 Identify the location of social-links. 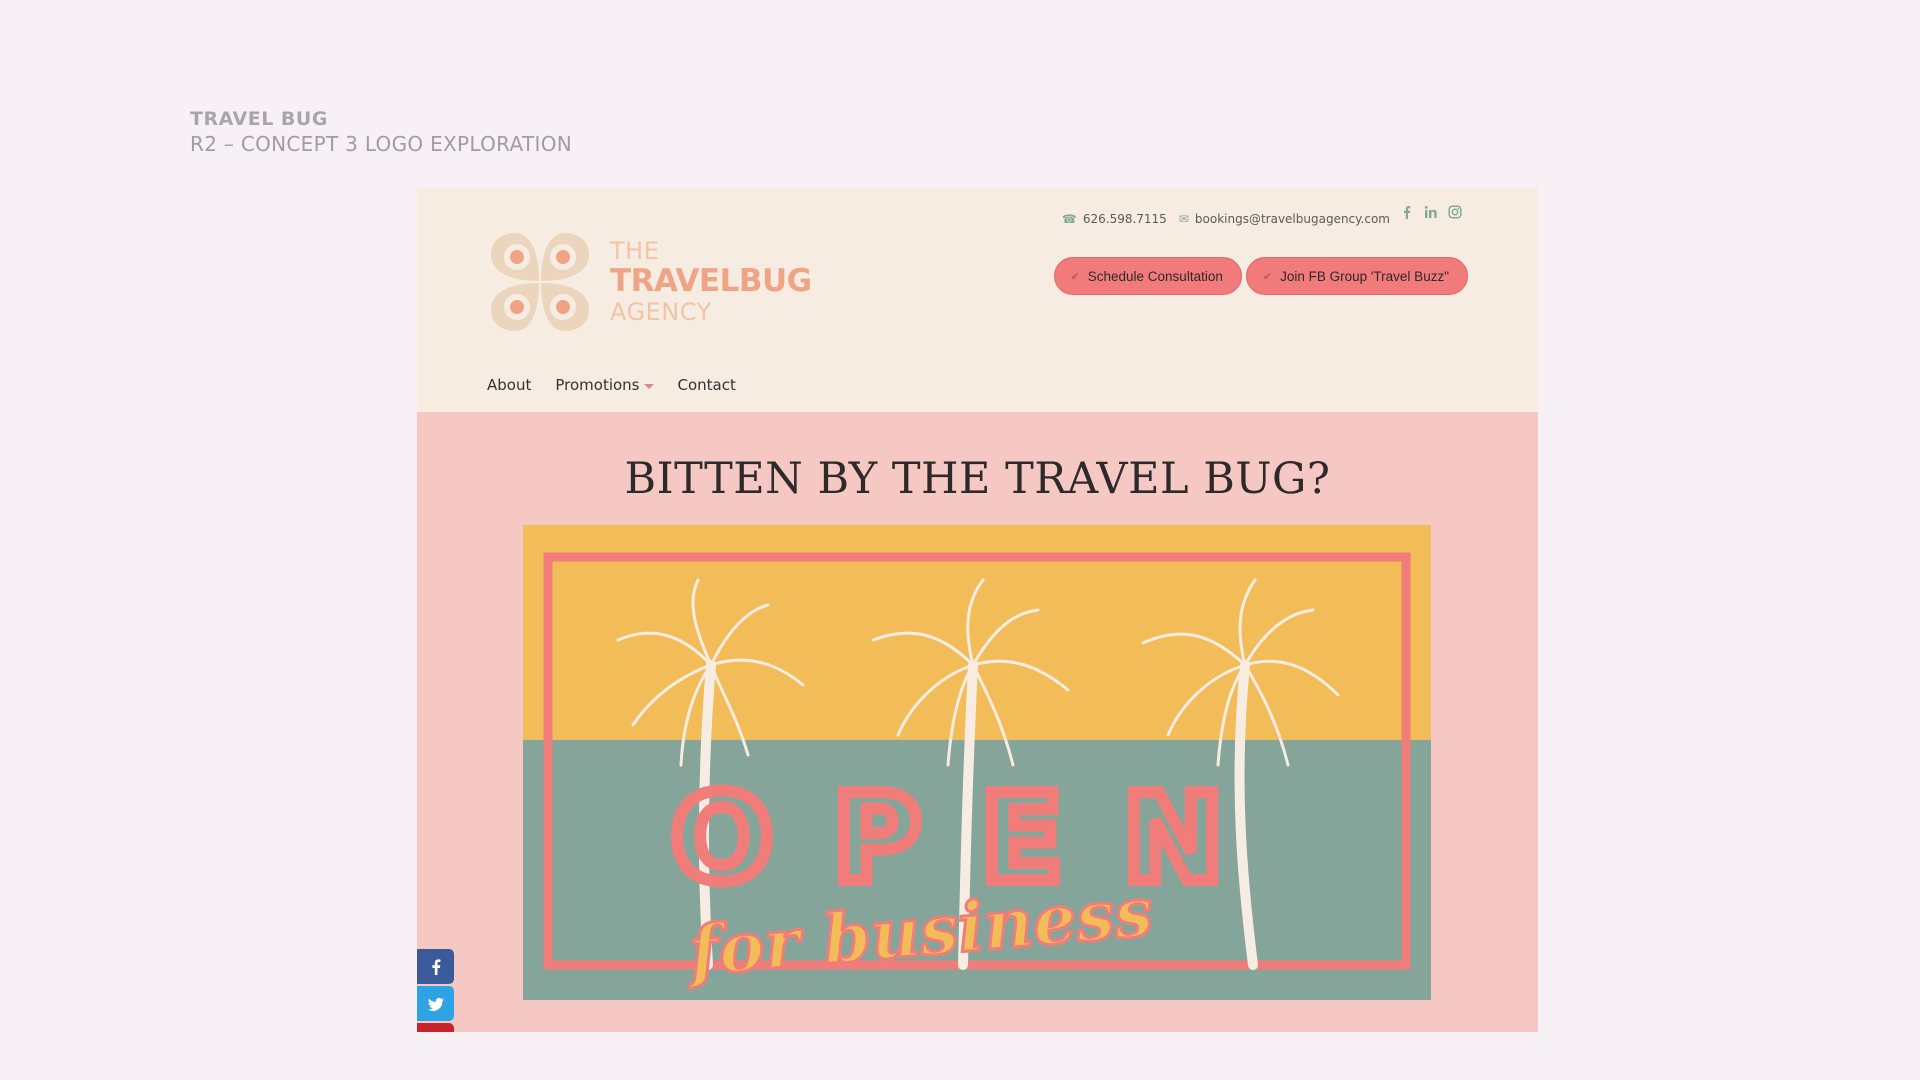
(1431, 212).